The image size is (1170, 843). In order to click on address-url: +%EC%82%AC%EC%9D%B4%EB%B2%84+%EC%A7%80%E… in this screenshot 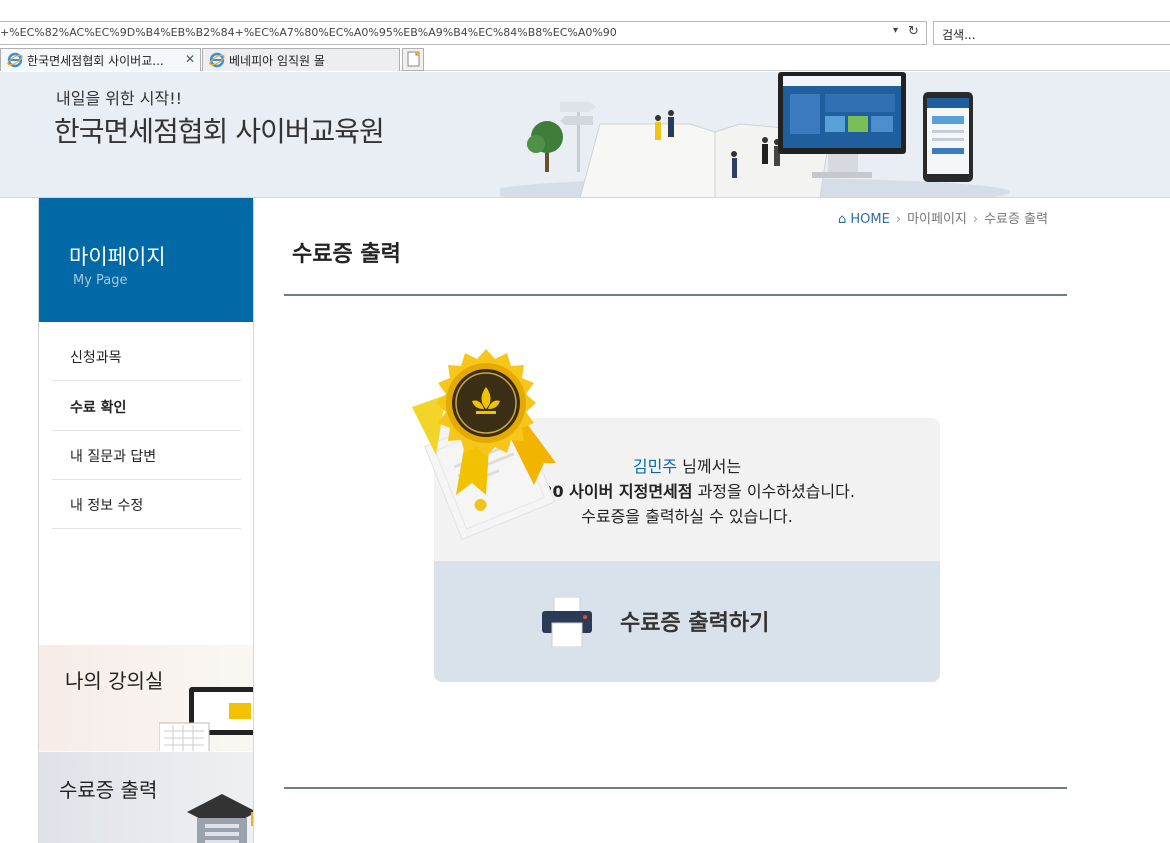, I will do `click(308, 32)`.